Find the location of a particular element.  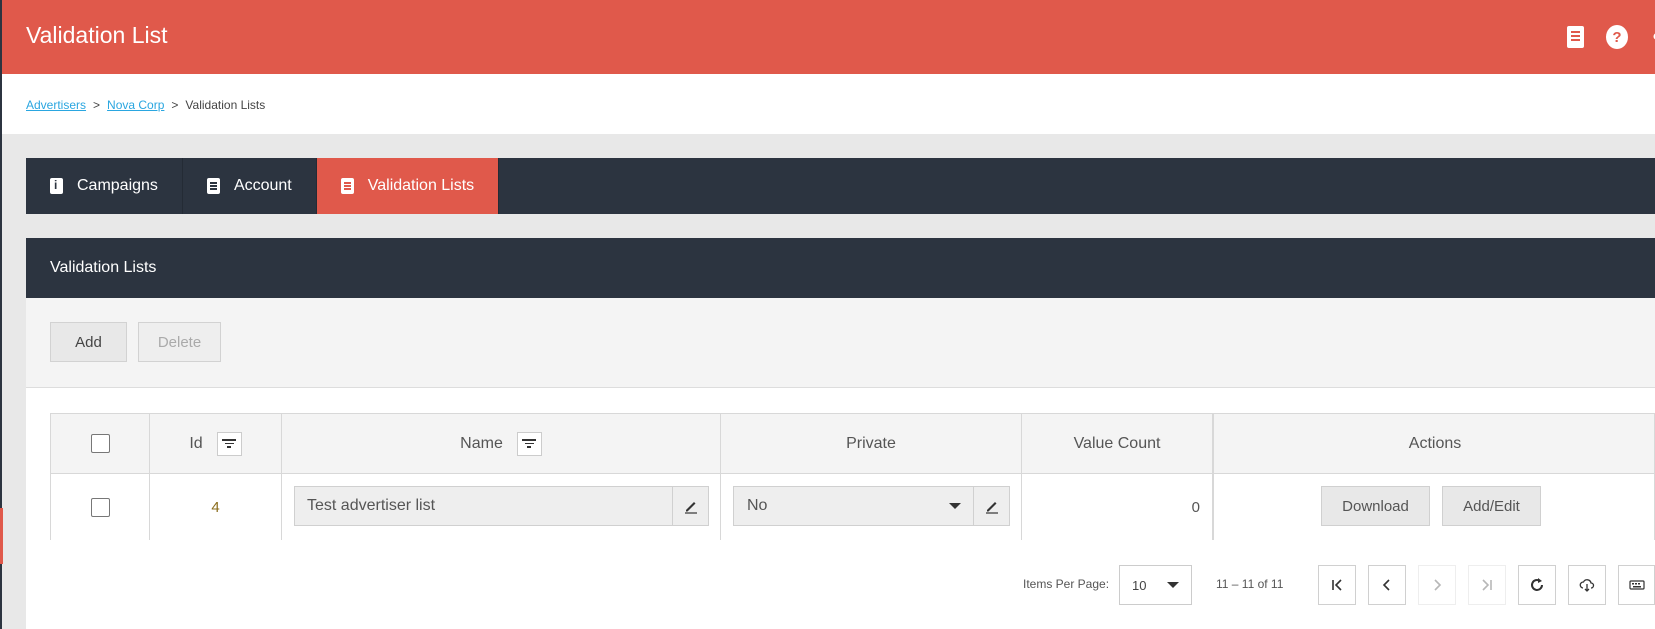

next-page-icon is located at coordinates (1437, 585).